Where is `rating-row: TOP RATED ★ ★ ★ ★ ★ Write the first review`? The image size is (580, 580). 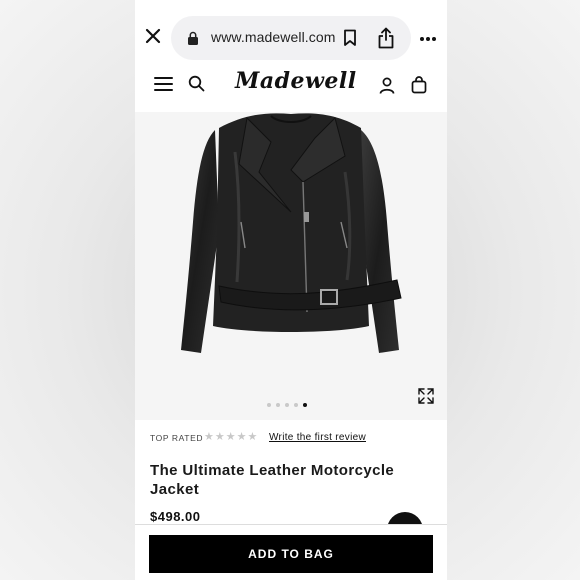
rating-row: TOP RATED ★ ★ ★ ★ ★ Write the first review is located at coordinates (295, 439).